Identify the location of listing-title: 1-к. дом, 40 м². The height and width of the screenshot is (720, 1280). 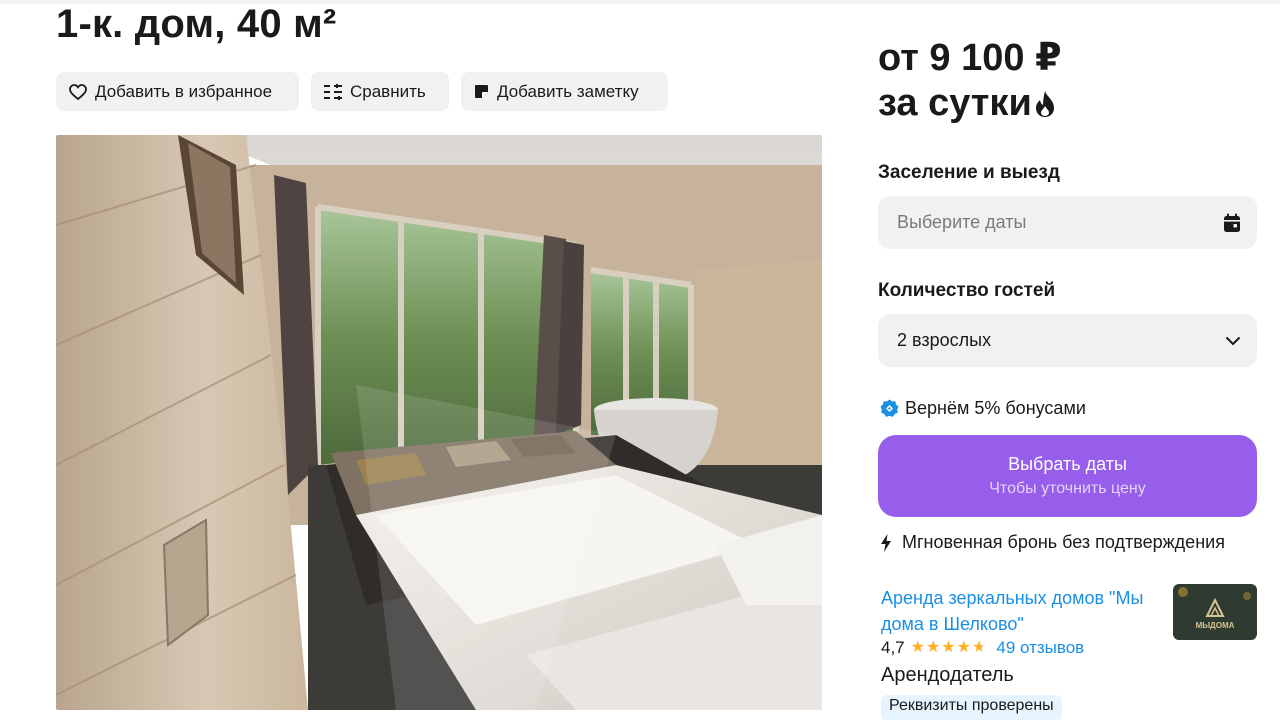
(196, 24).